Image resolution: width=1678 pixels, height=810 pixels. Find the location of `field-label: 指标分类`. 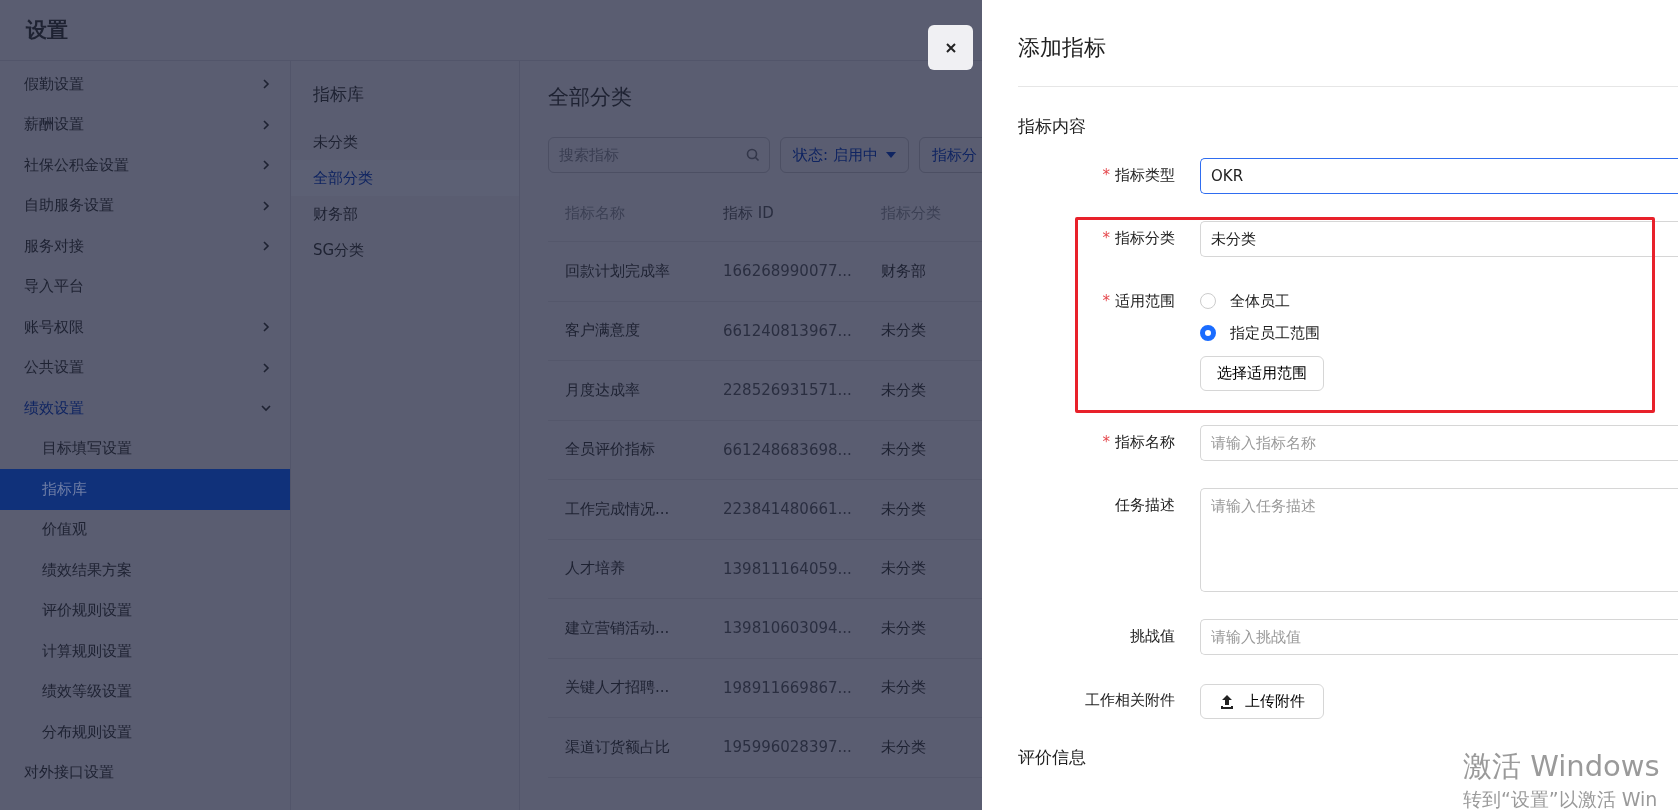

field-label: 指标分类 is located at coordinates (1145, 238).